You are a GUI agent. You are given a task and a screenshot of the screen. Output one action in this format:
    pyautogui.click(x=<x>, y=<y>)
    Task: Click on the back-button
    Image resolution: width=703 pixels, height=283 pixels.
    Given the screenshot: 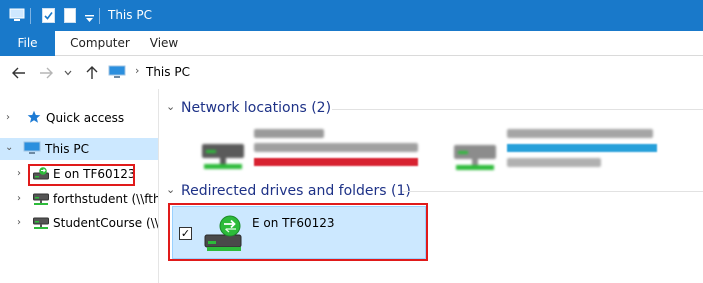 What is the action you would take?
    pyautogui.click(x=19, y=73)
    